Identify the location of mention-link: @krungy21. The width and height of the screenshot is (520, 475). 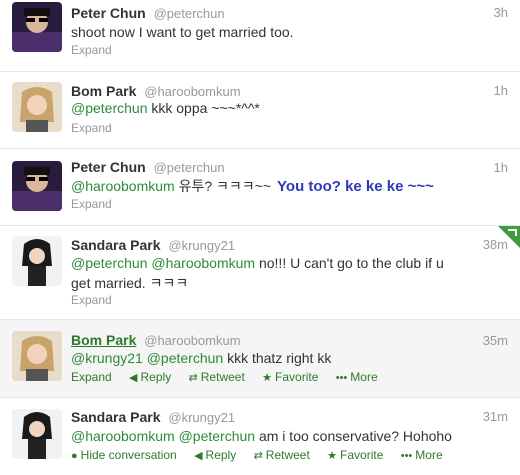
(107, 358).